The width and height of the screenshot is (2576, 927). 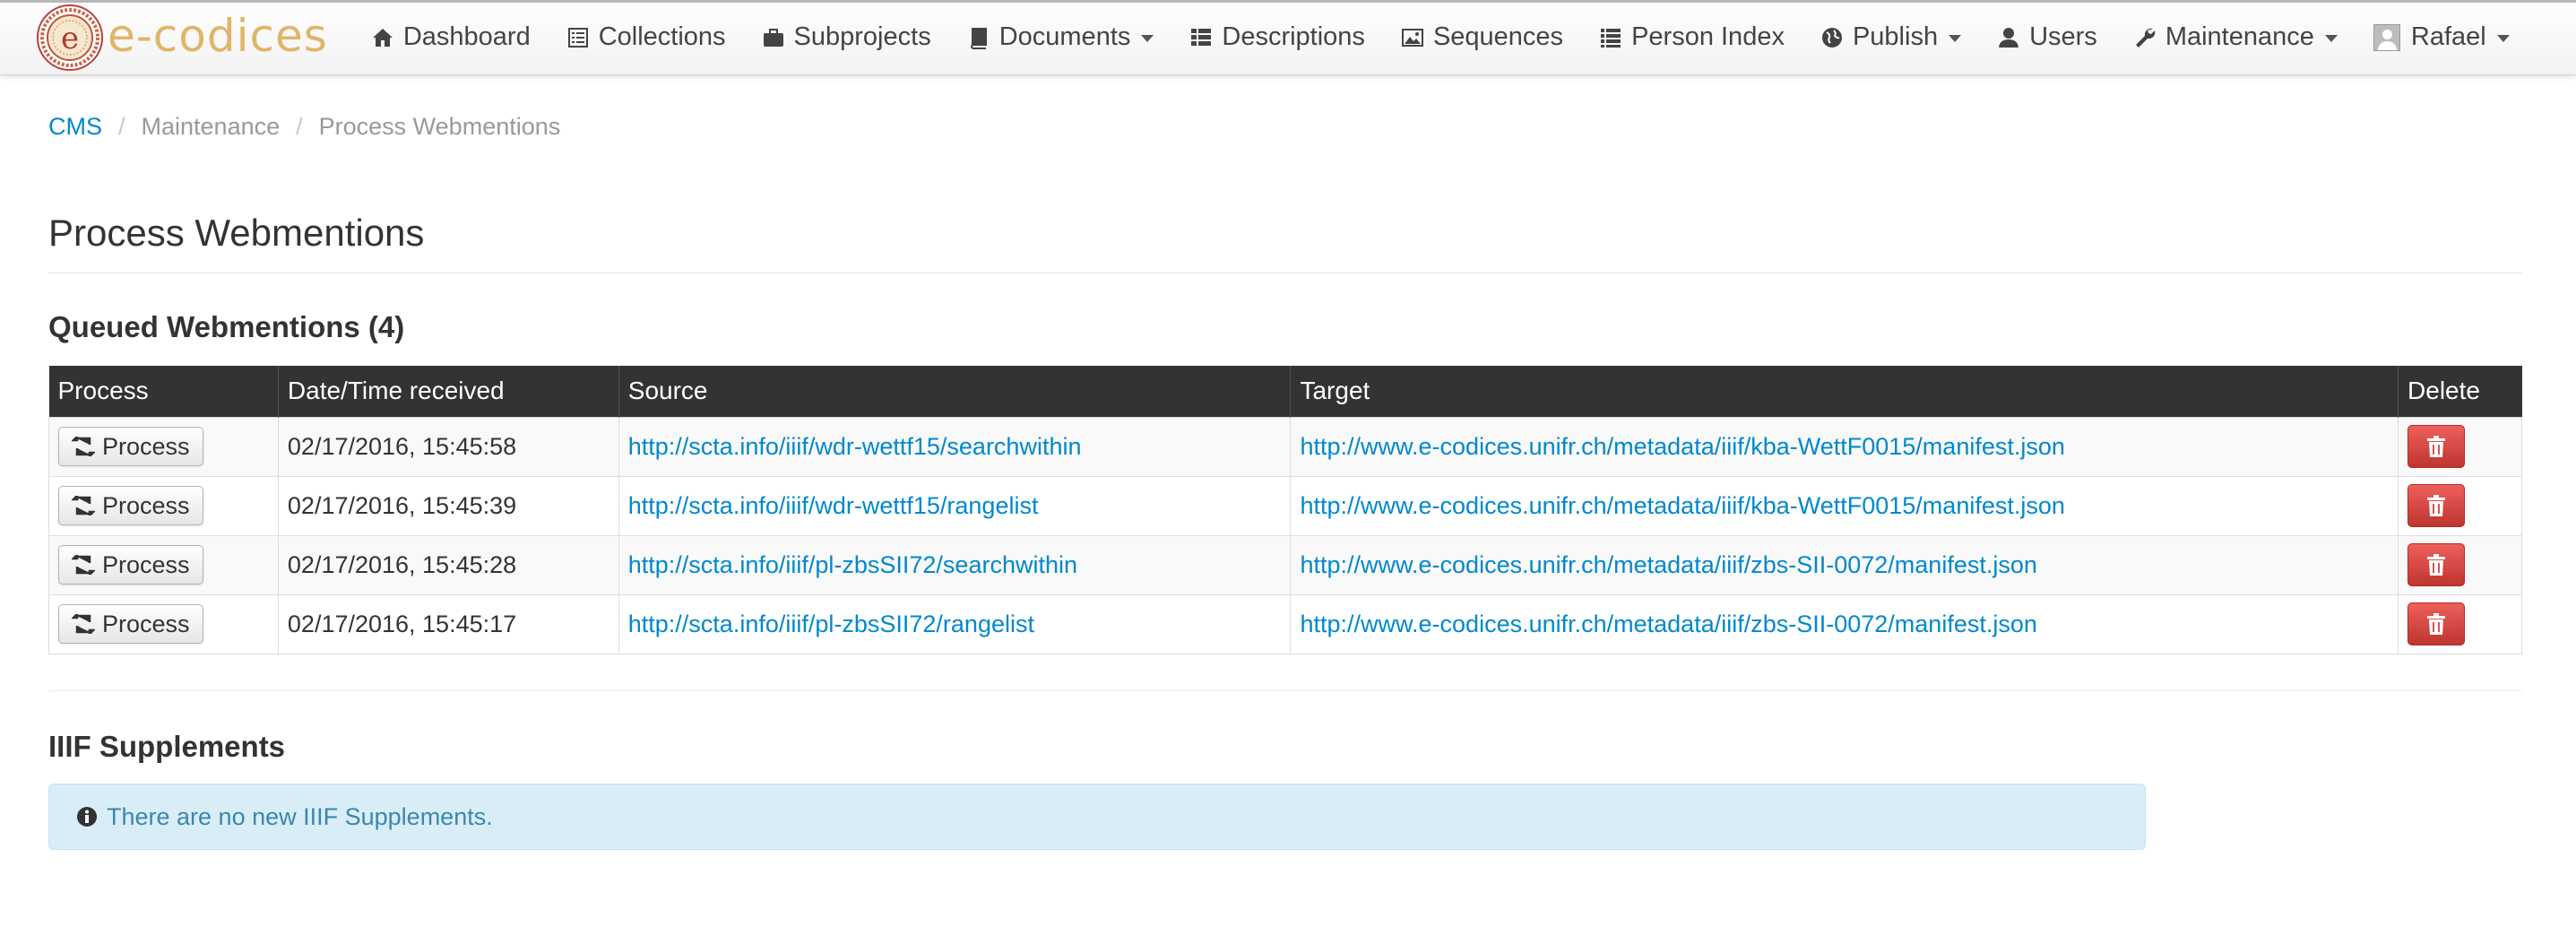 What do you see at coordinates (1831, 37) in the screenshot?
I see `globe-icon` at bounding box center [1831, 37].